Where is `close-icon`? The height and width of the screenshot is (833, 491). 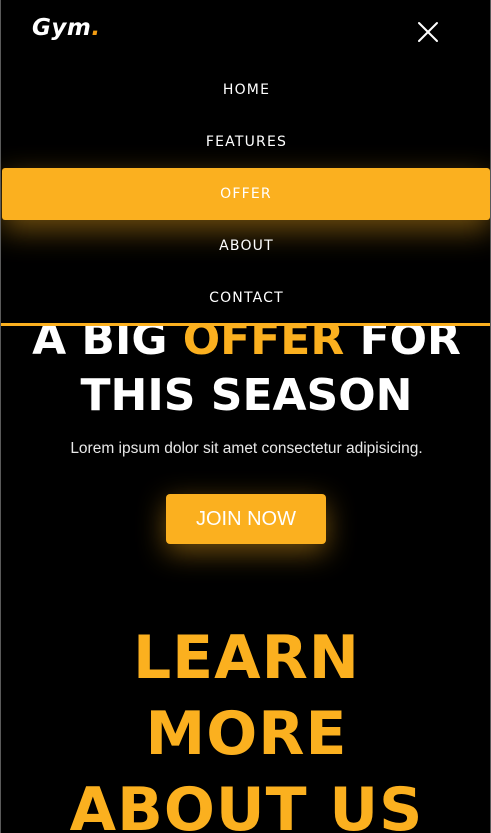 close-icon is located at coordinates (428, 32).